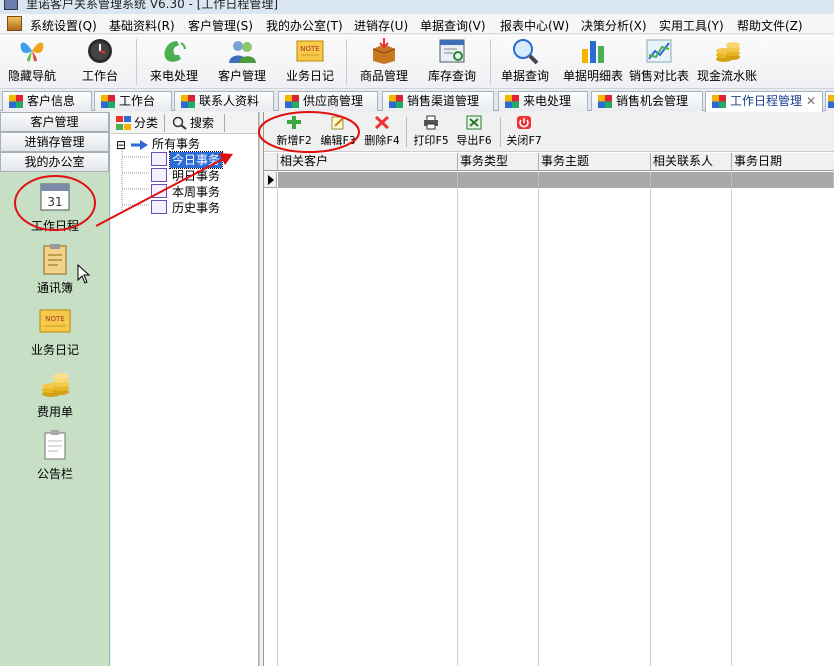  What do you see at coordinates (142, 25) in the screenshot?
I see `menu-basic-data: 基础资料(R)` at bounding box center [142, 25].